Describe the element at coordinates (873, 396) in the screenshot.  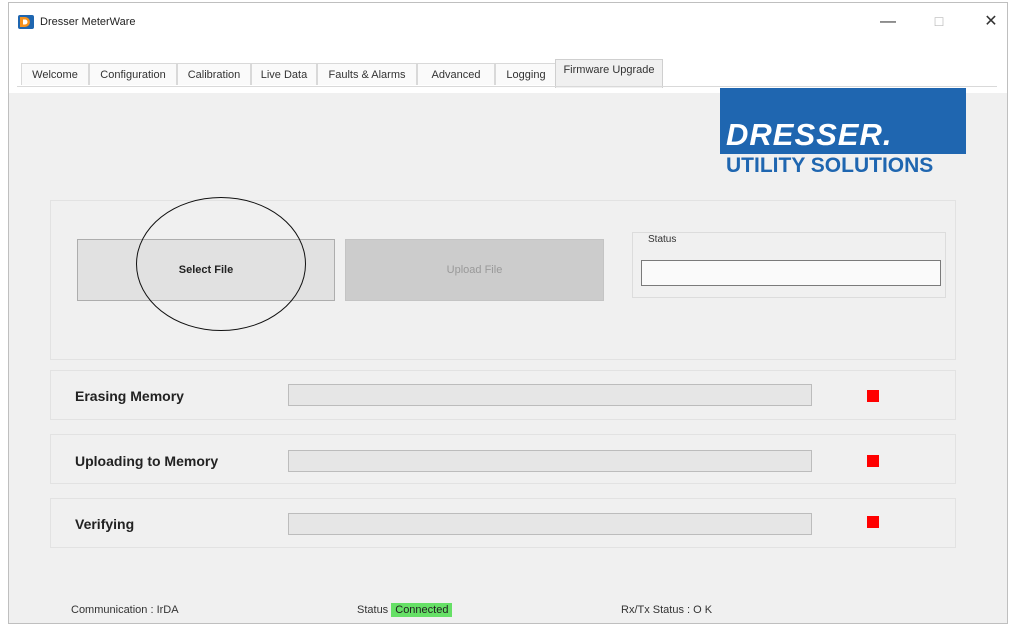
I see `erasing-memory-indicator` at that location.